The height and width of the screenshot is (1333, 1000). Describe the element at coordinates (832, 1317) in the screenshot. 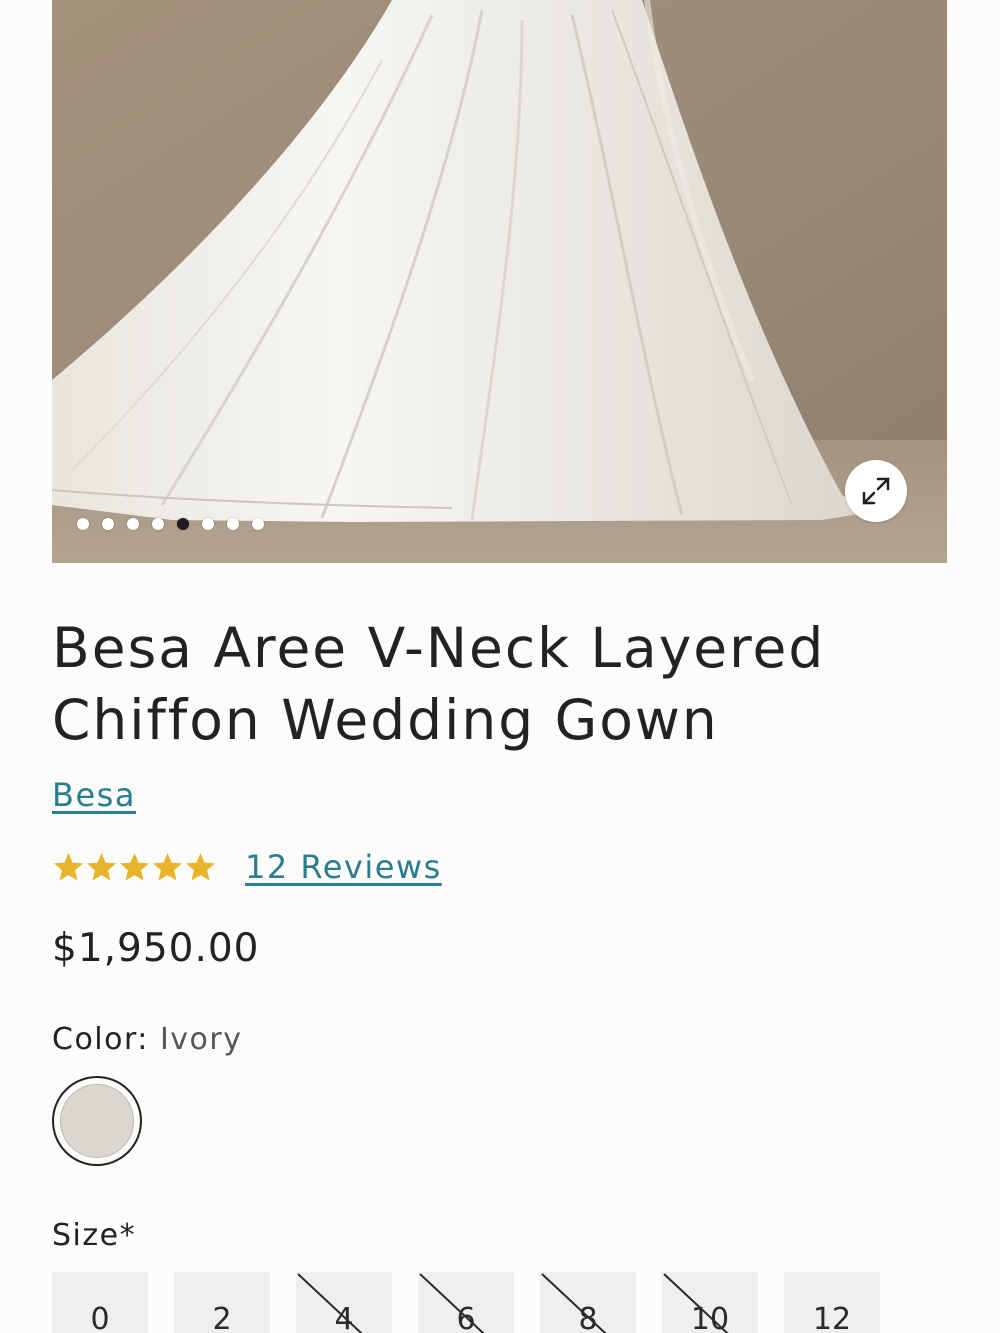

I see `size-option-label: 12` at that location.